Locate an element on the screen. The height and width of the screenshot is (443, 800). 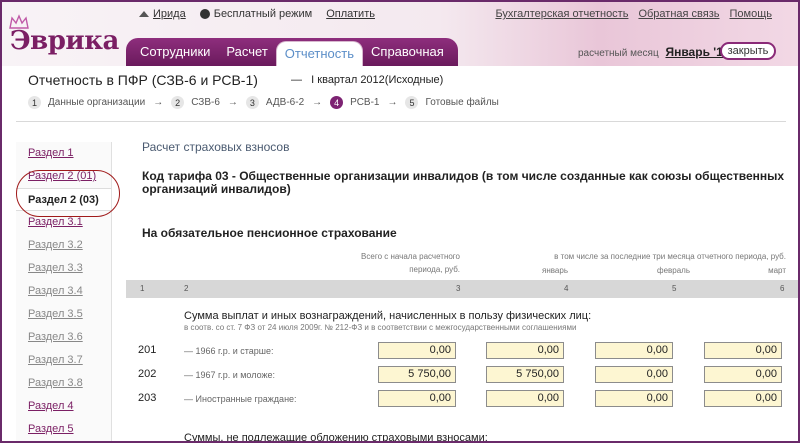
tab-employees: Сотрудники is located at coordinates (175, 52).